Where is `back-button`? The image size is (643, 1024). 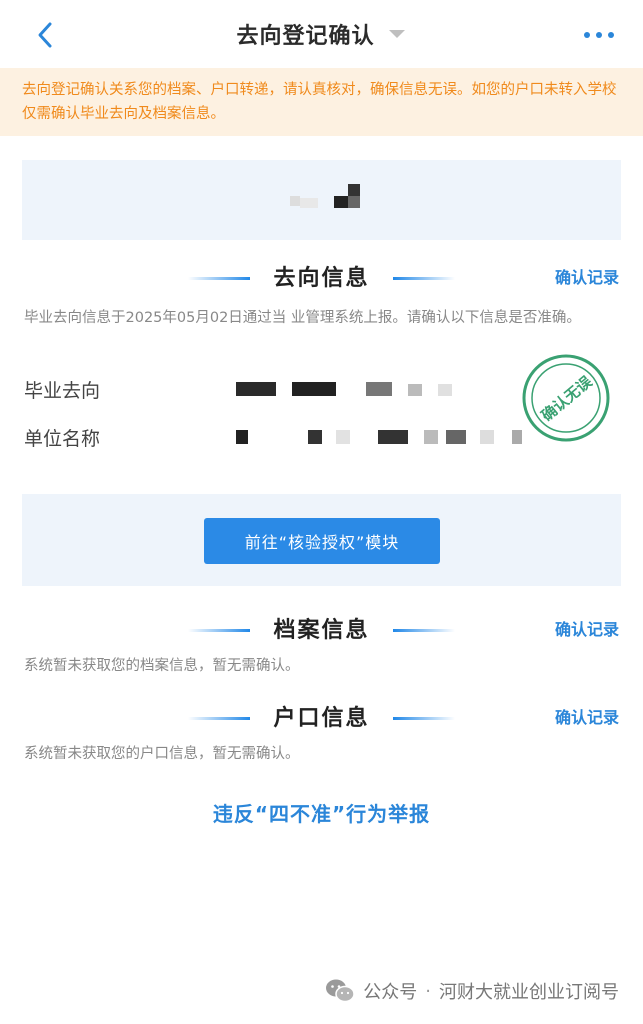 back-button is located at coordinates (45, 35).